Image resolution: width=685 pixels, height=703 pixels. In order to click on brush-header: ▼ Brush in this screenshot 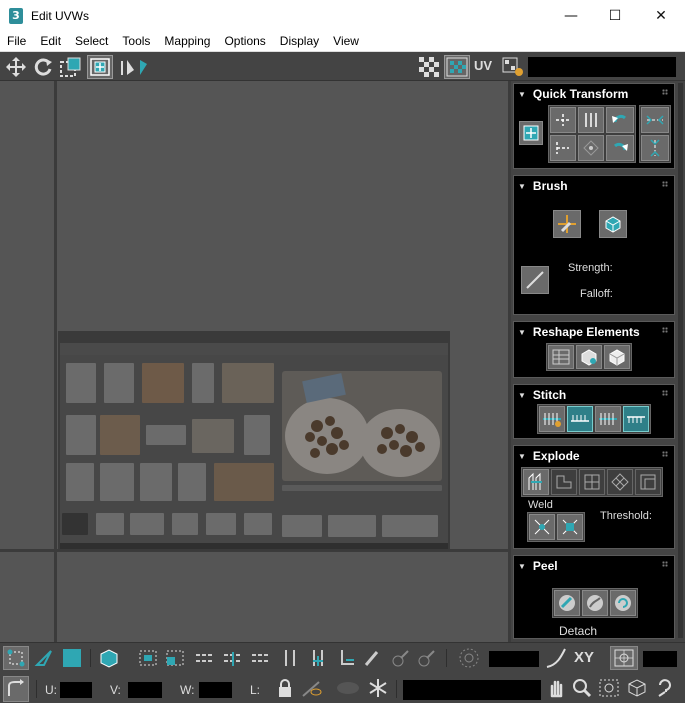, I will do `click(543, 186)`.